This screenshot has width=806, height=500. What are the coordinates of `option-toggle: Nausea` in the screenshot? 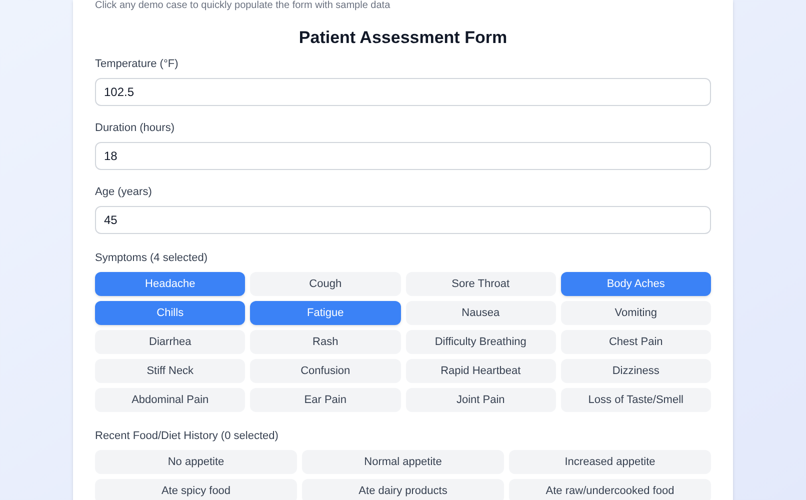 It's located at (481, 313).